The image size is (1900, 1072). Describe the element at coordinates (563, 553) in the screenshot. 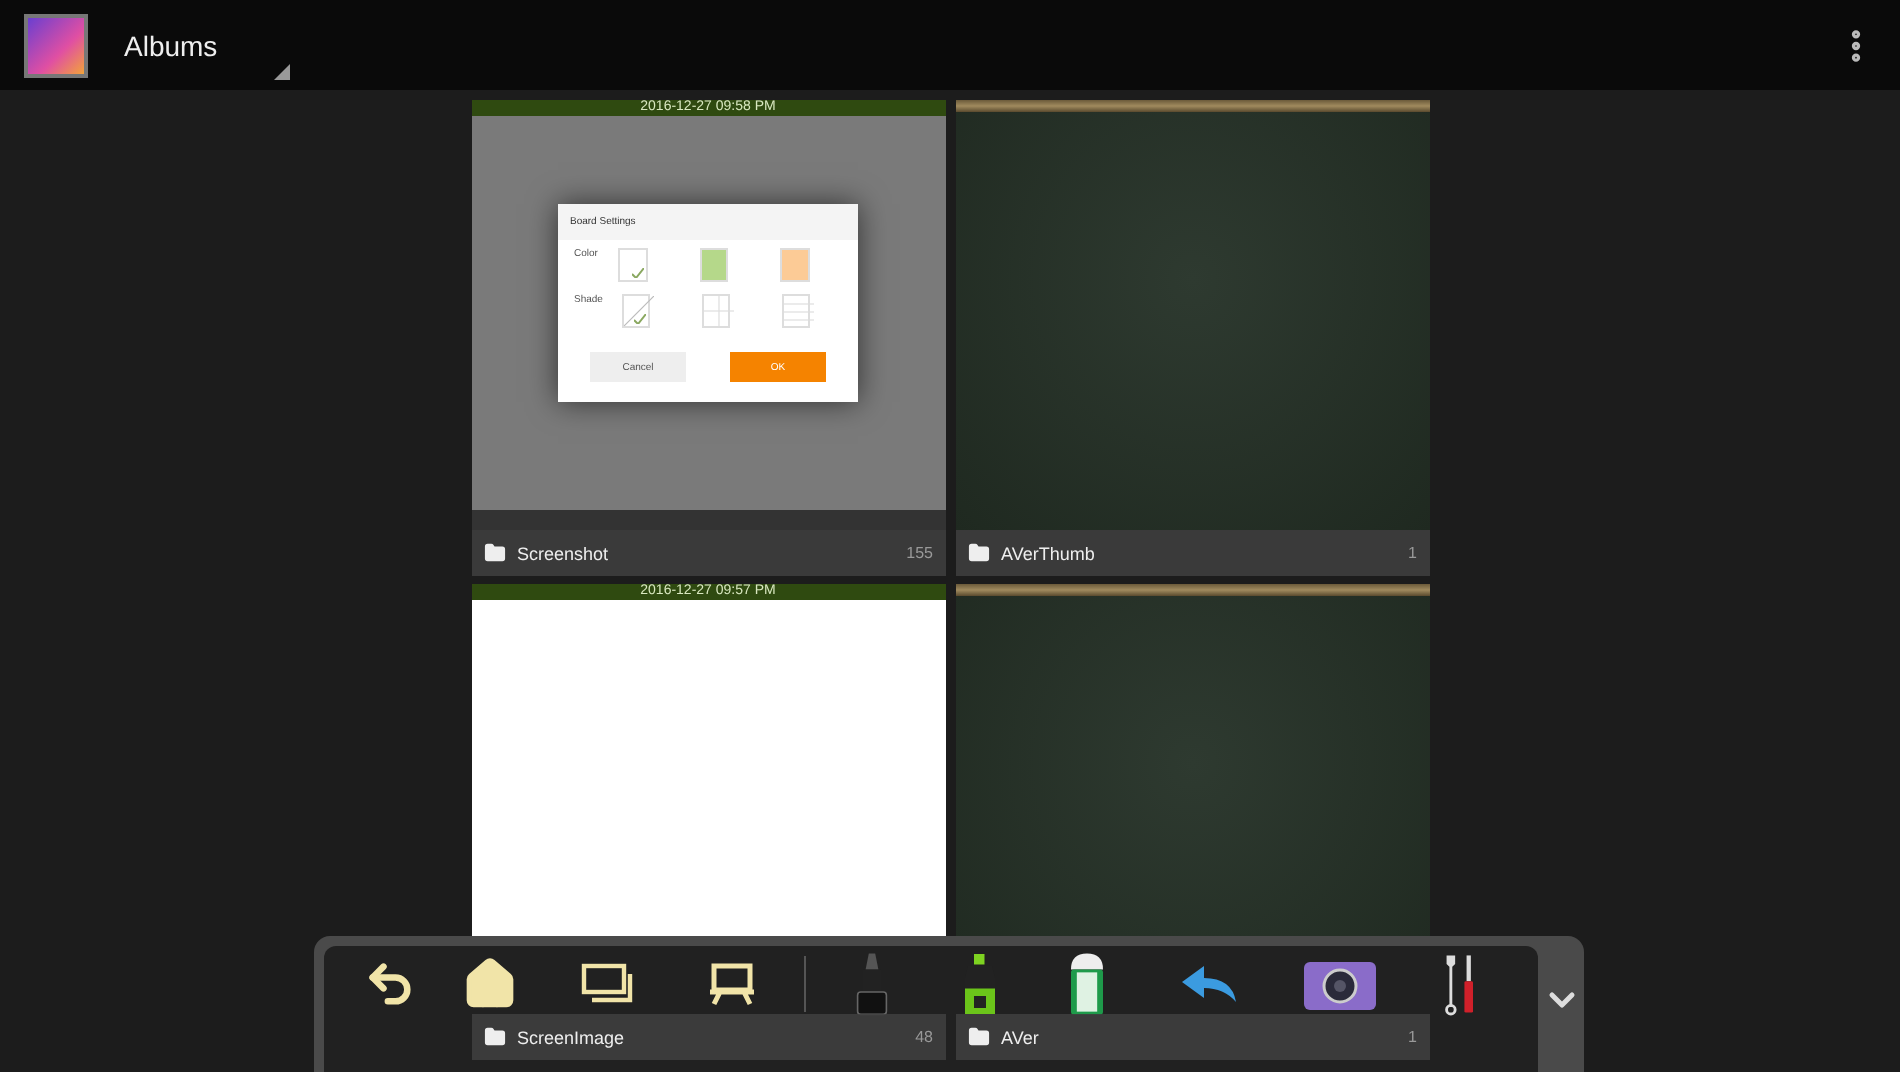

I see `album-name: Screenshot` at that location.